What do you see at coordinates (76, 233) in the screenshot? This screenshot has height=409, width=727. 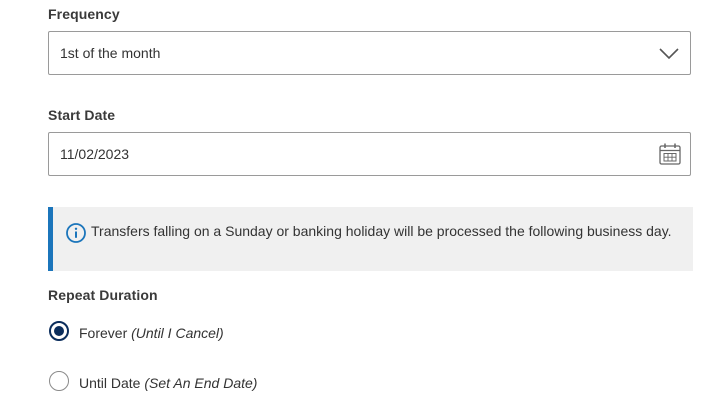 I see `info-icon` at bounding box center [76, 233].